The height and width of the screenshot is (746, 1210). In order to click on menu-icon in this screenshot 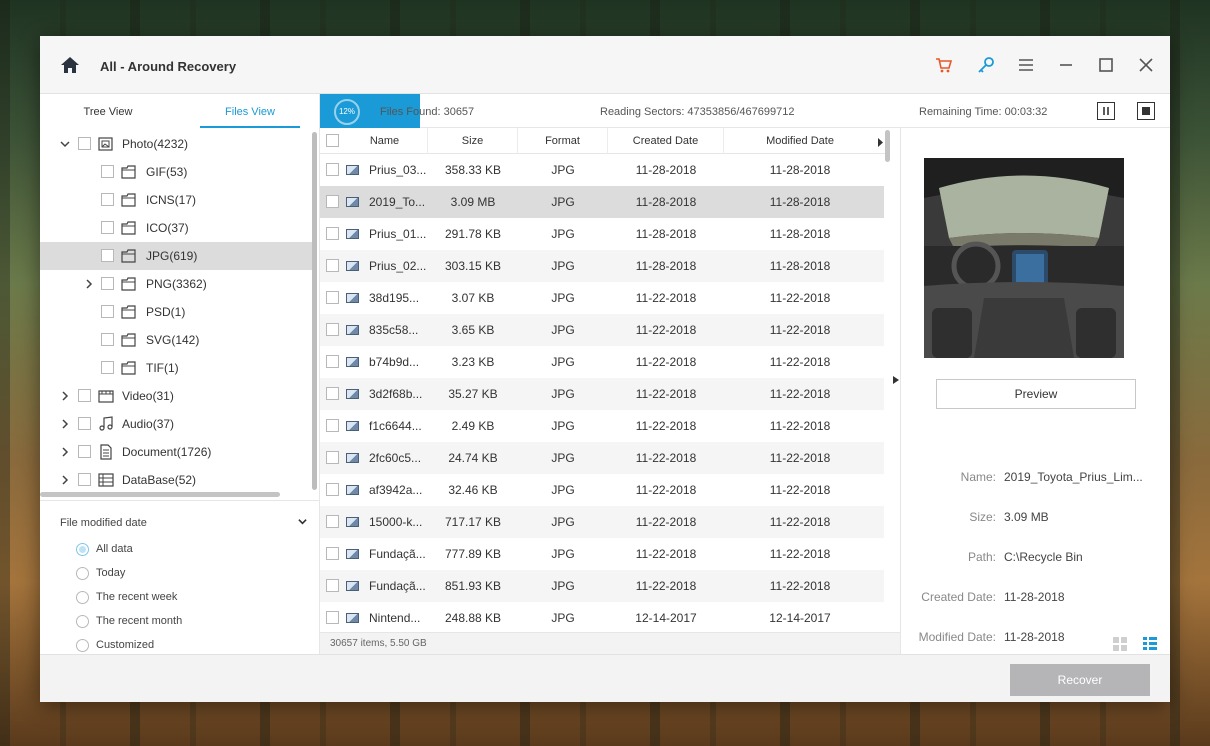, I will do `click(1026, 65)`.